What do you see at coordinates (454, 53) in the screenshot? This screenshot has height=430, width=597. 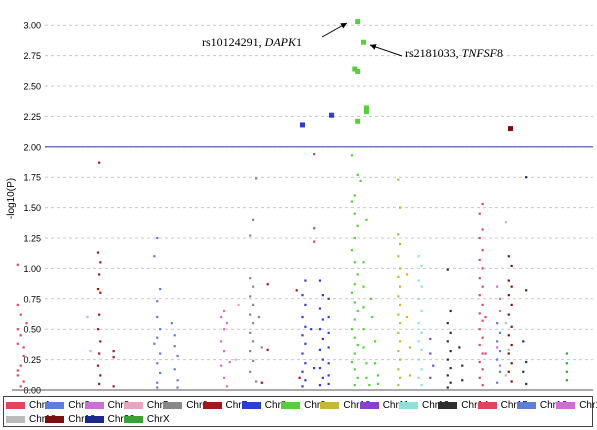 I see `annotation-label: rs2181033, TNFSF8` at bounding box center [454, 53].